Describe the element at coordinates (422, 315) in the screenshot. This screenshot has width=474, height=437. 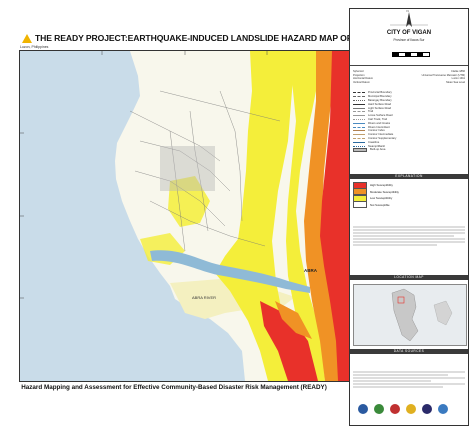
I see `luzon-inset-map` at that location.